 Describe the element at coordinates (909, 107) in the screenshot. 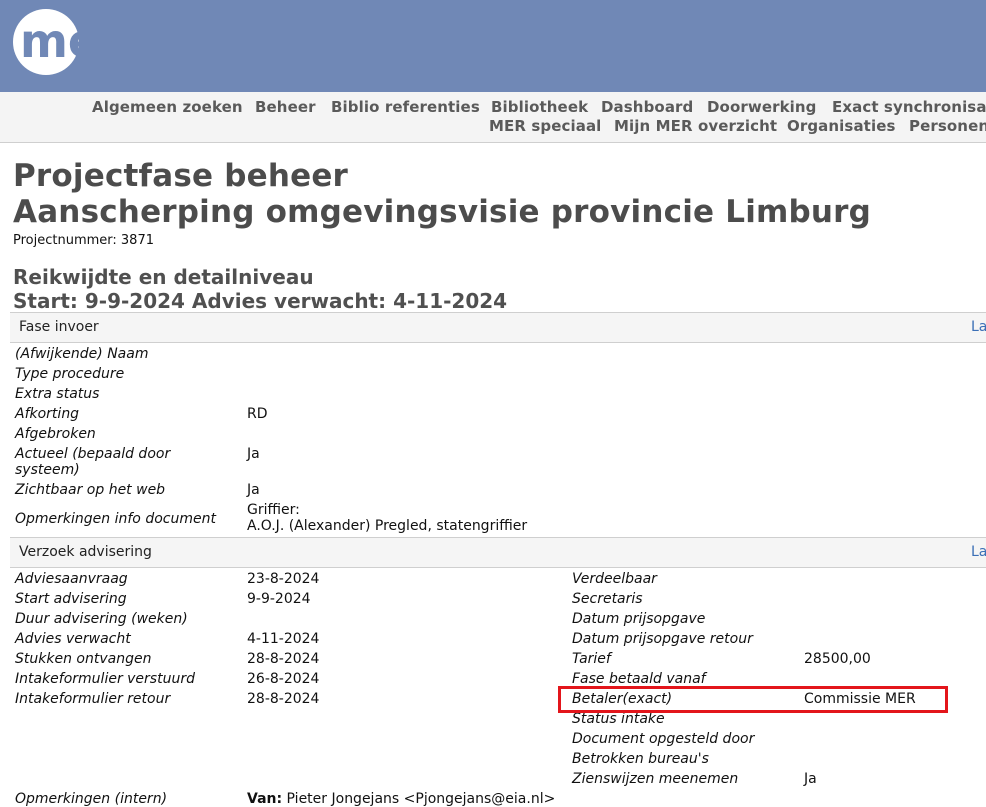

I see `nav-exact-synchronisatie: Exact synchronisat` at that location.